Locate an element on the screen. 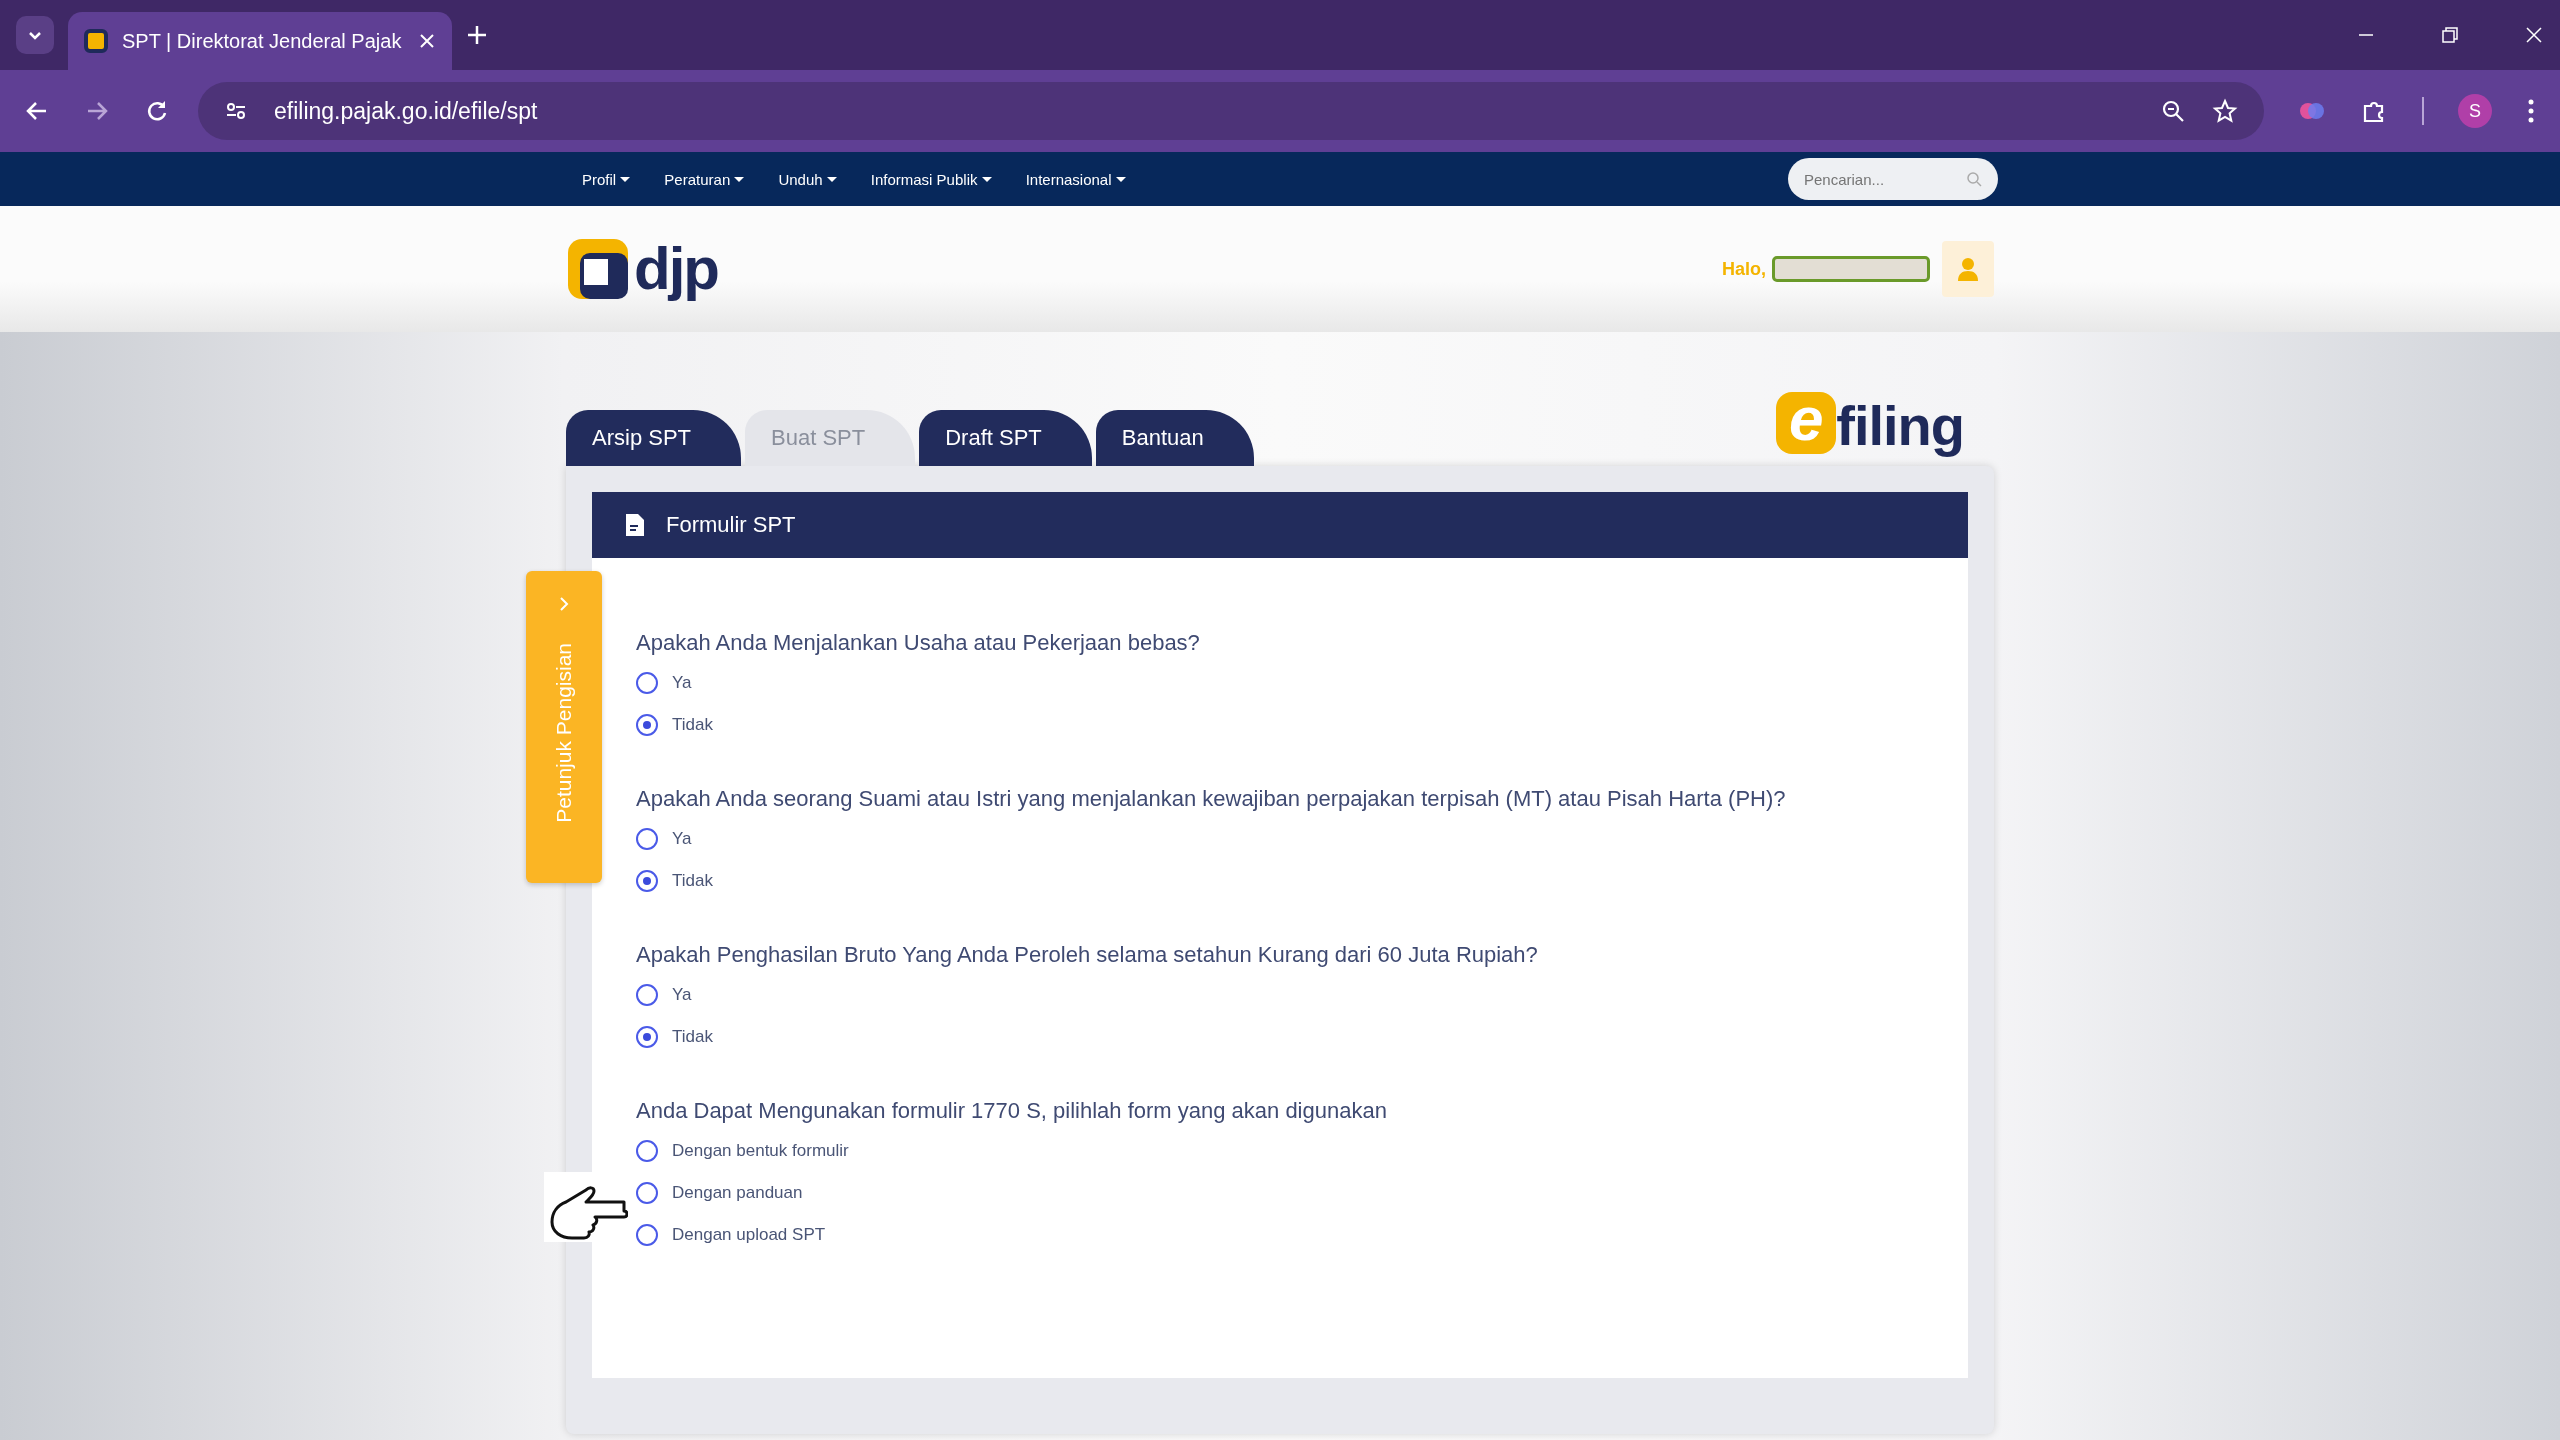  nav-menu-item: Peraturan is located at coordinates (704, 179).